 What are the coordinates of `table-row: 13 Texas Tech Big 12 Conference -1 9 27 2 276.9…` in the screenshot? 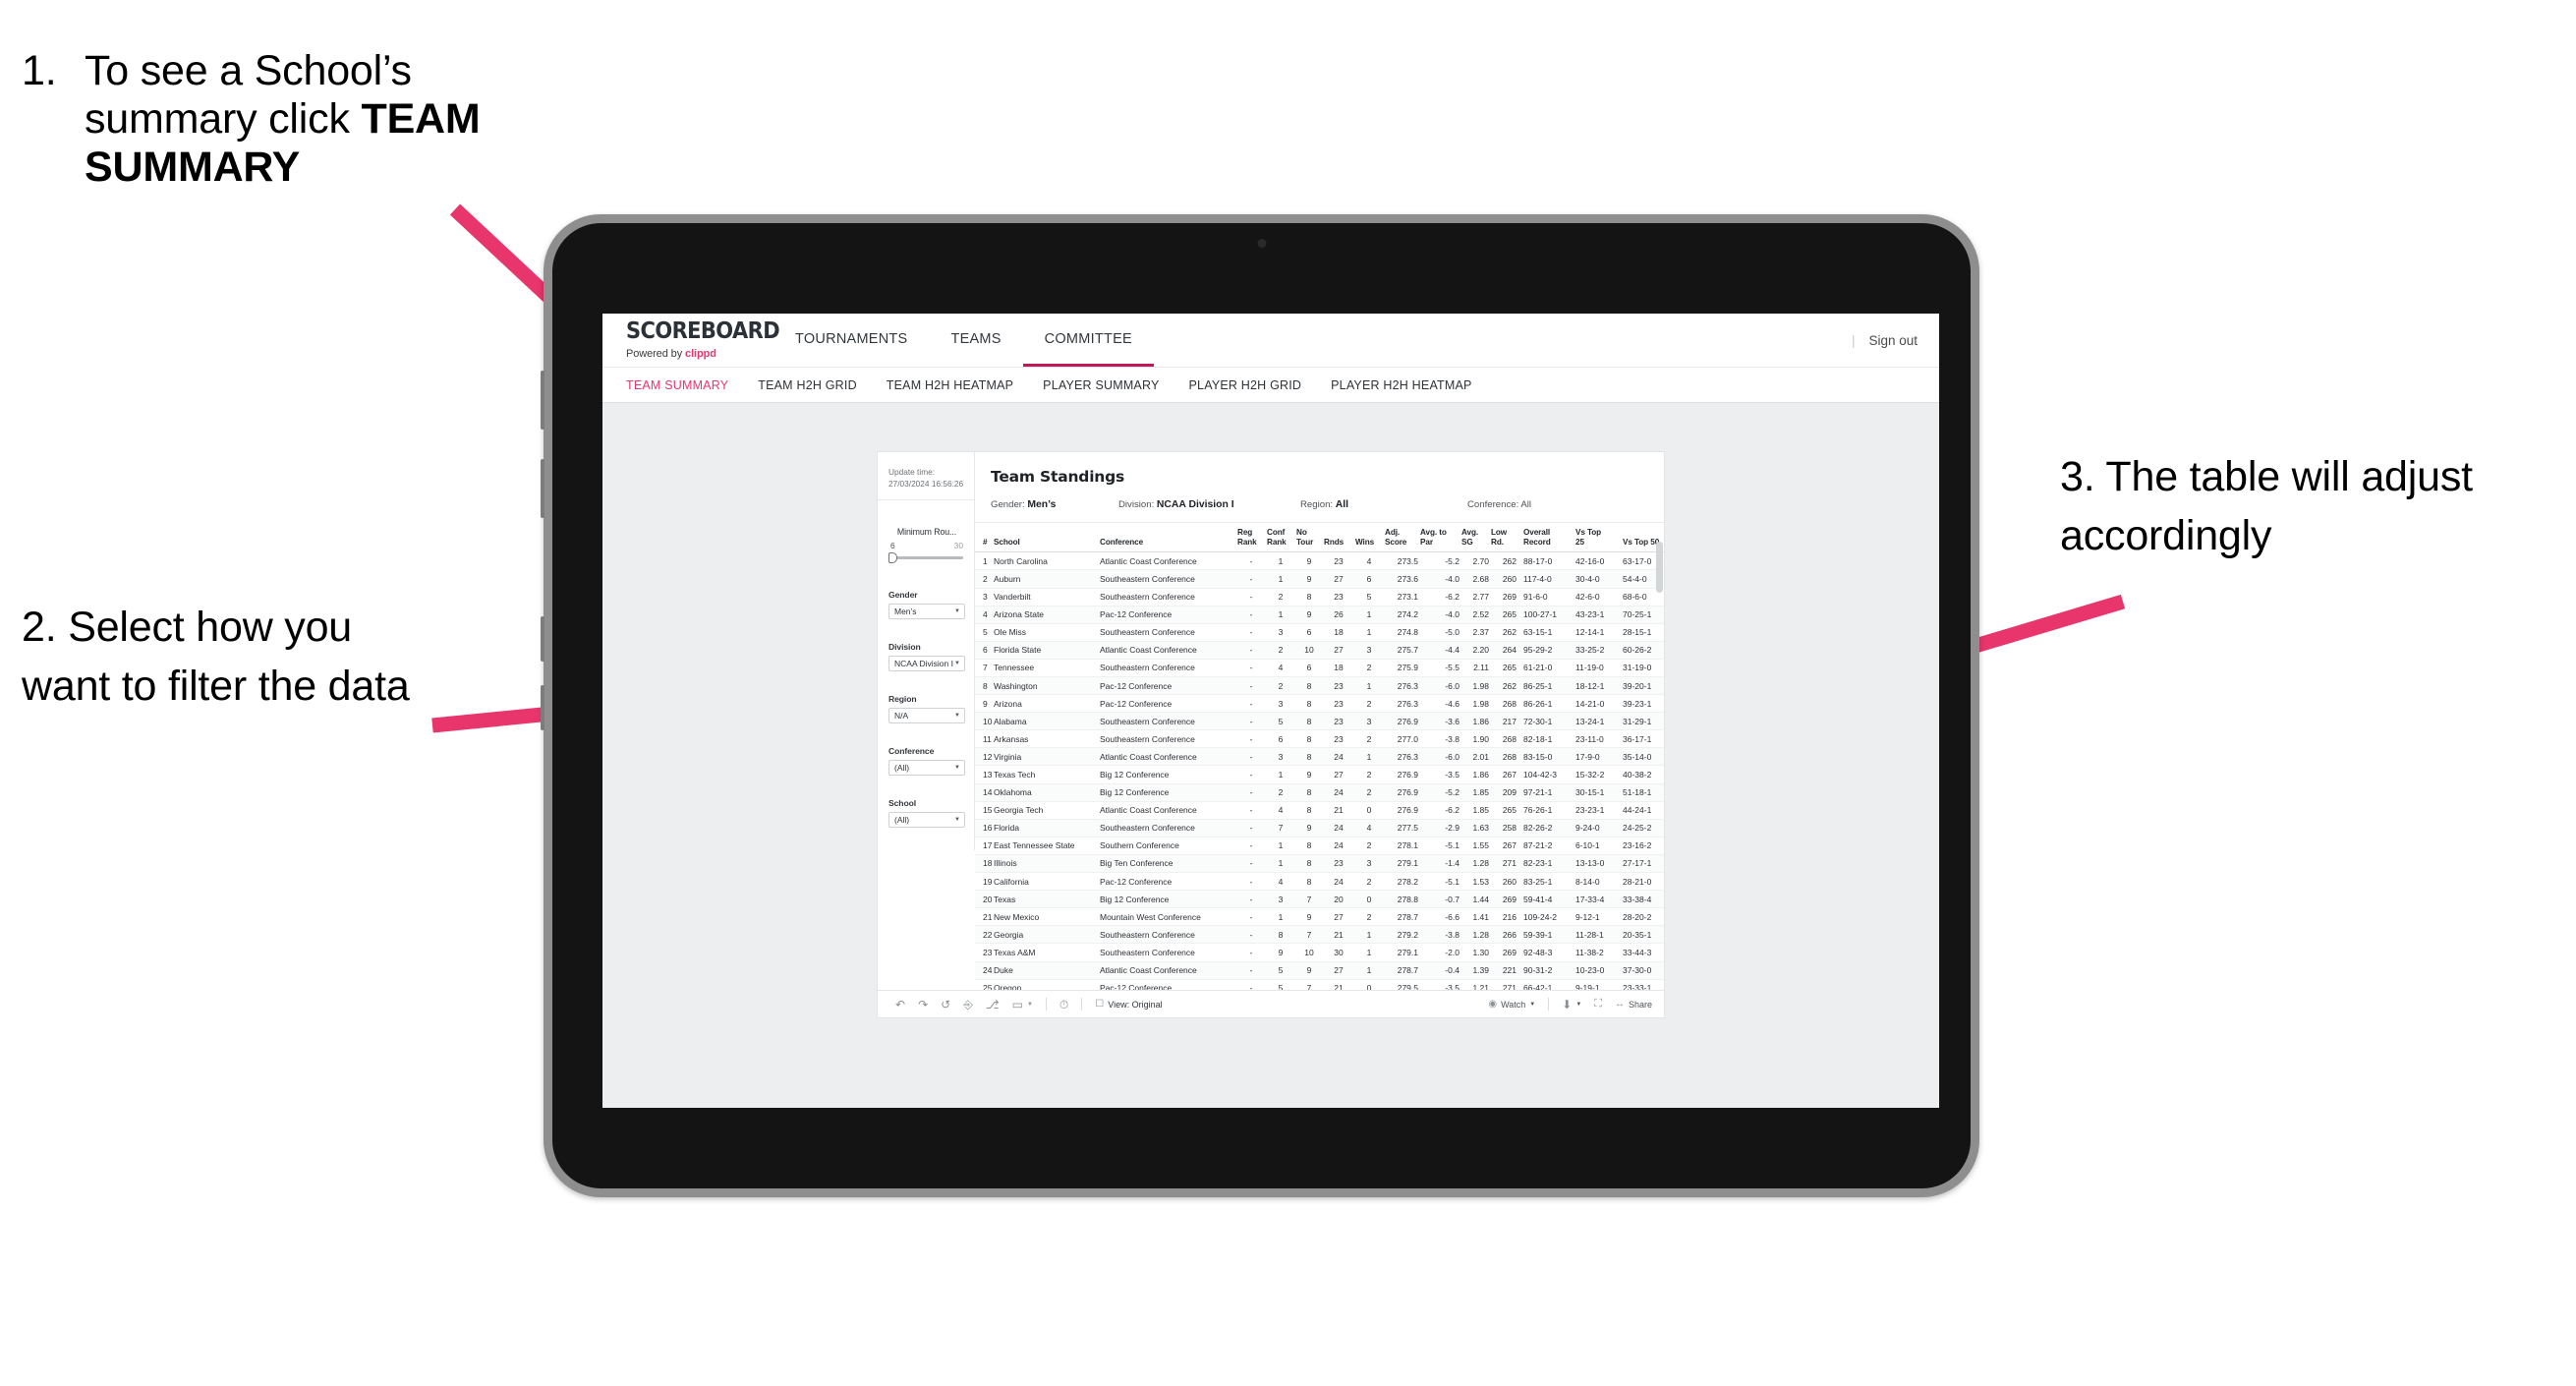 It's located at (1319, 775).